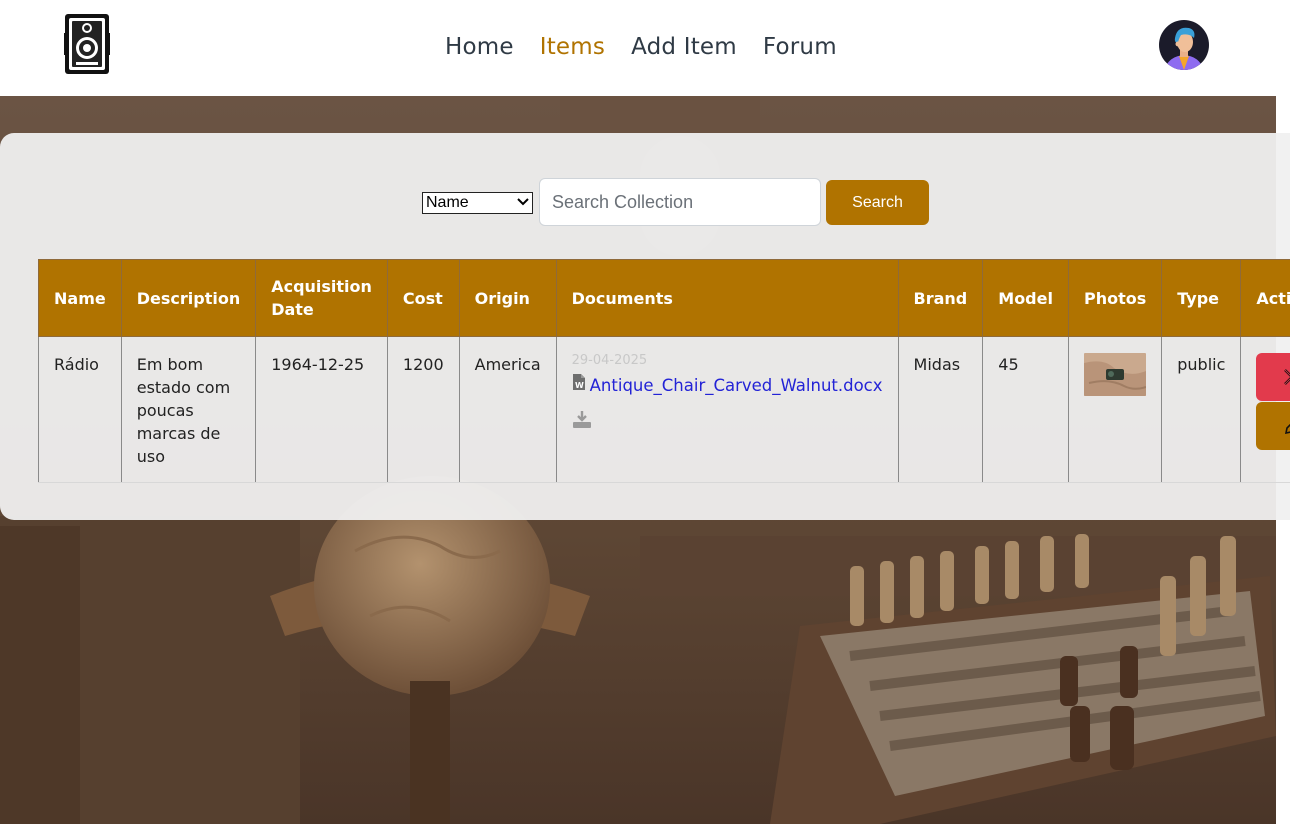  Describe the element at coordinates (1201, 298) in the screenshot. I see `column-header-type: Type` at that location.